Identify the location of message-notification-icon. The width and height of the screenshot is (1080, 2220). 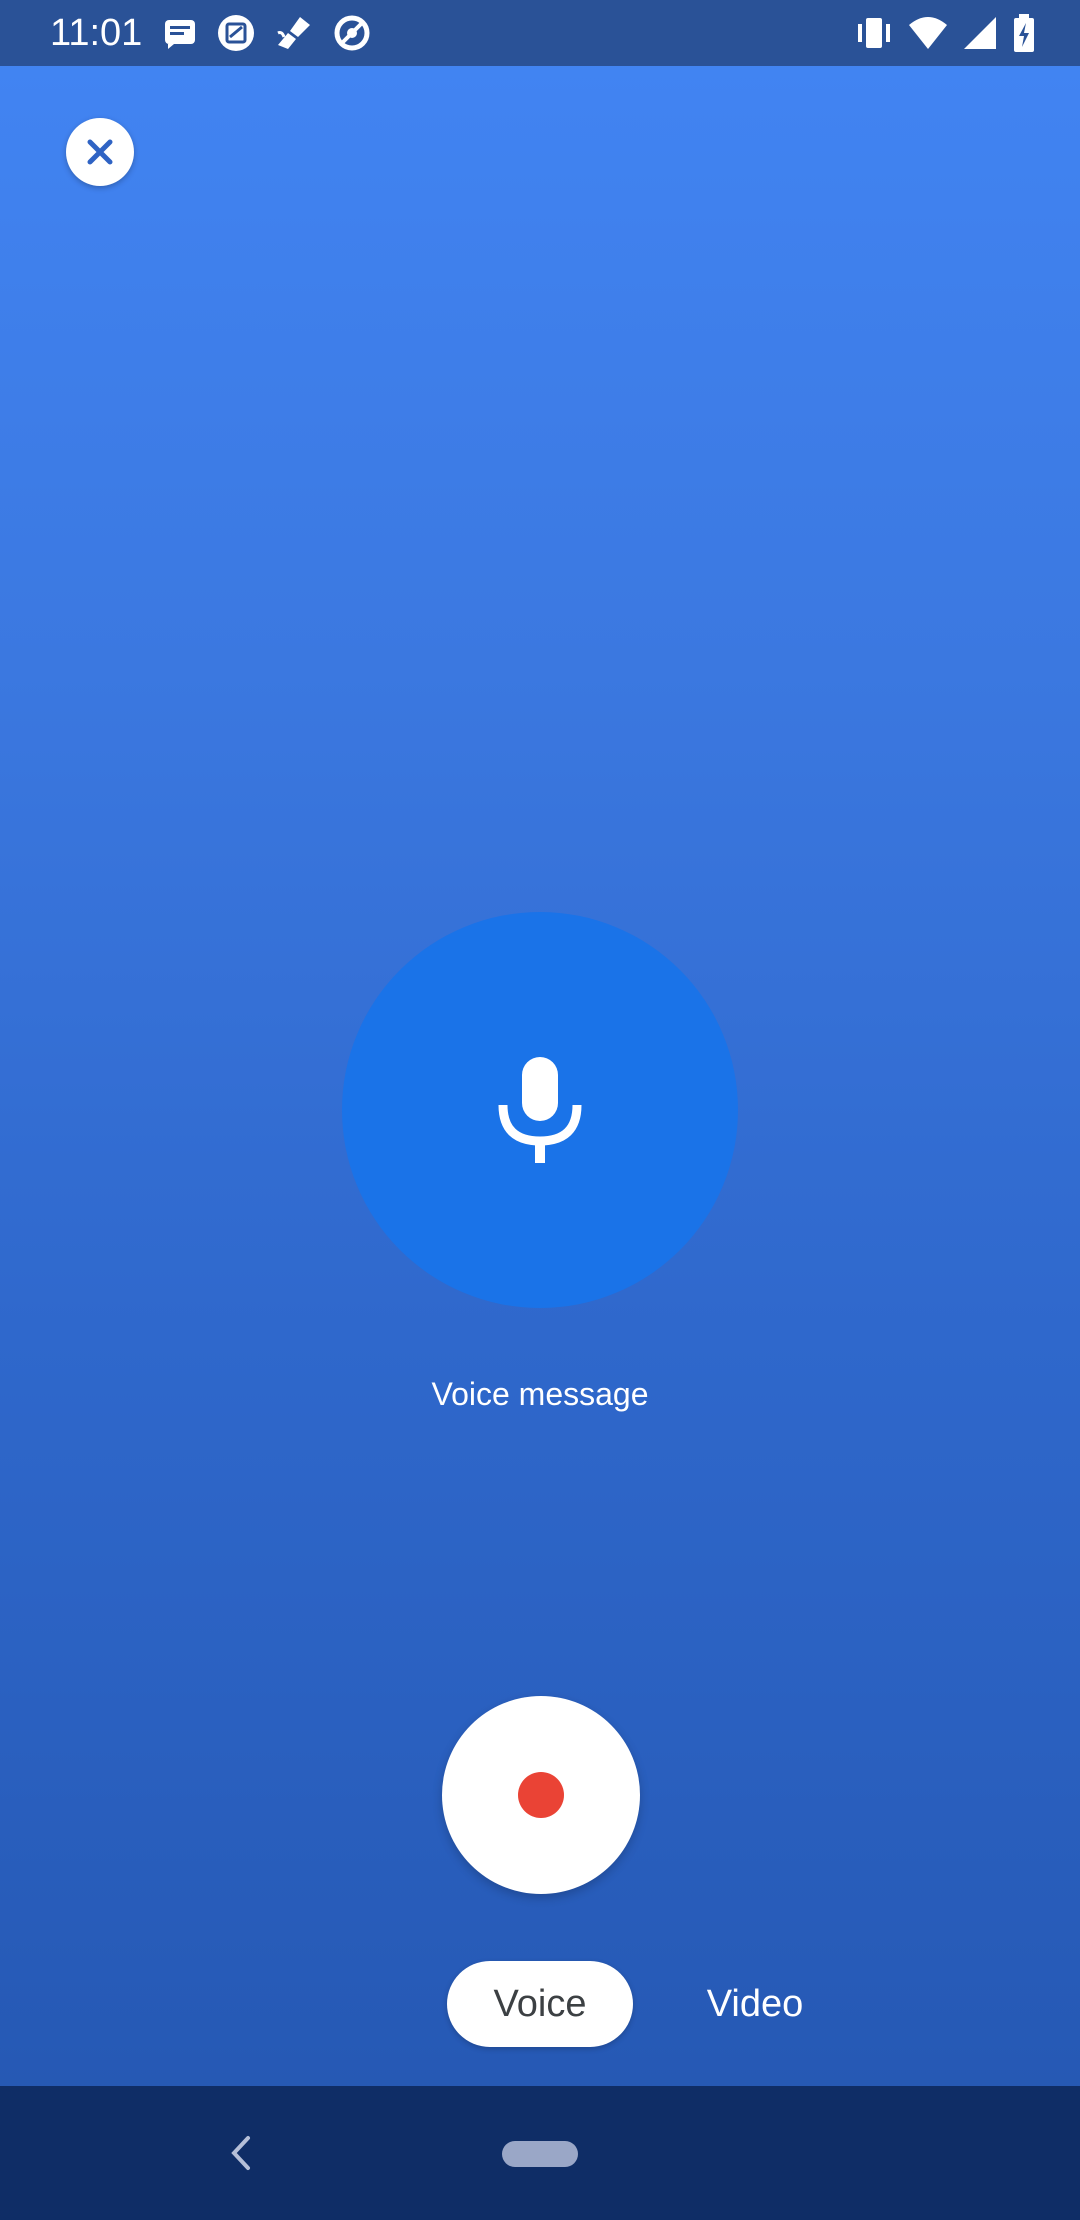
(180, 33).